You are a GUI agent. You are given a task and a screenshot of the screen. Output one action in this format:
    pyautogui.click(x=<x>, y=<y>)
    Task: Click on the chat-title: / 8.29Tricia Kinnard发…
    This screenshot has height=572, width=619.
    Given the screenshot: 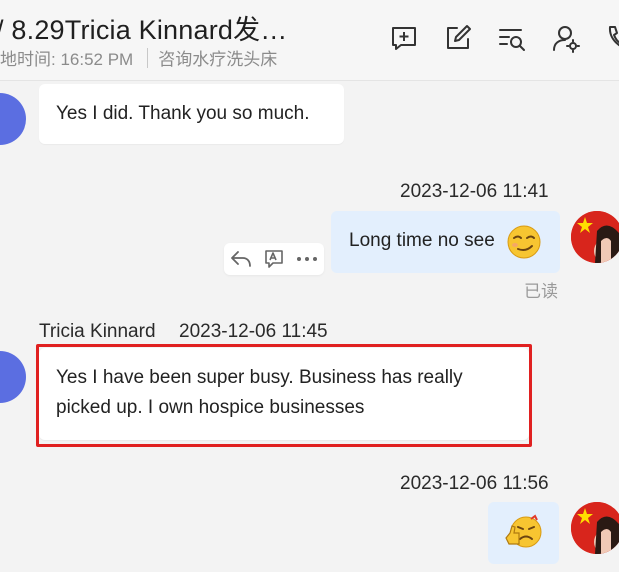 What is the action you would take?
    pyautogui.click(x=144, y=30)
    